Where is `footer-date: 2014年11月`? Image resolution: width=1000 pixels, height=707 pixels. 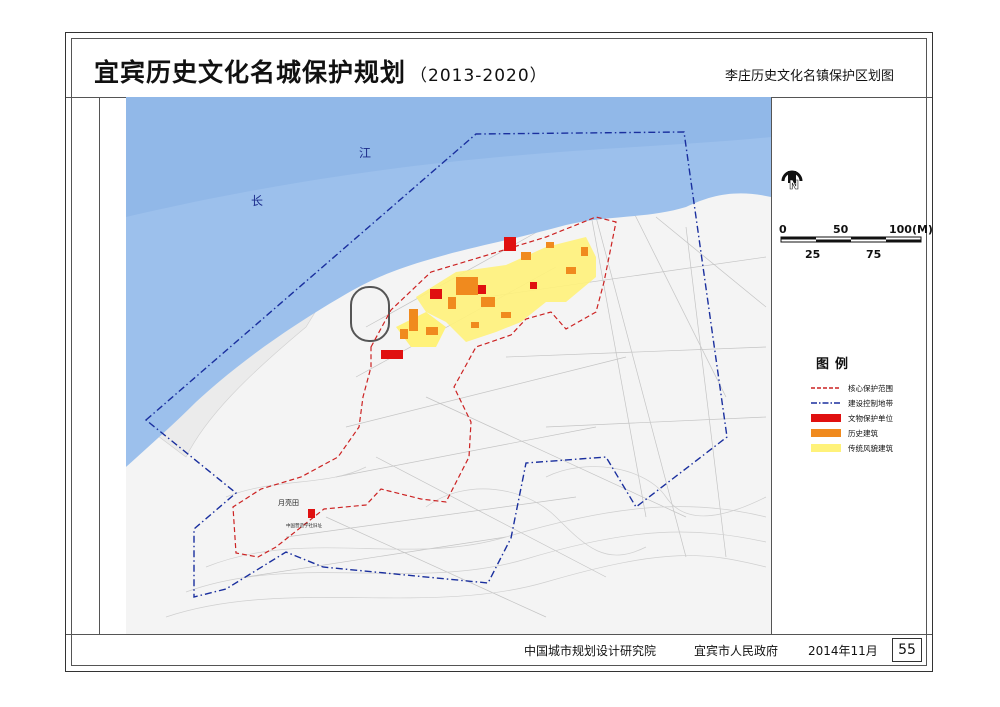 footer-date: 2014年11月 is located at coordinates (843, 651).